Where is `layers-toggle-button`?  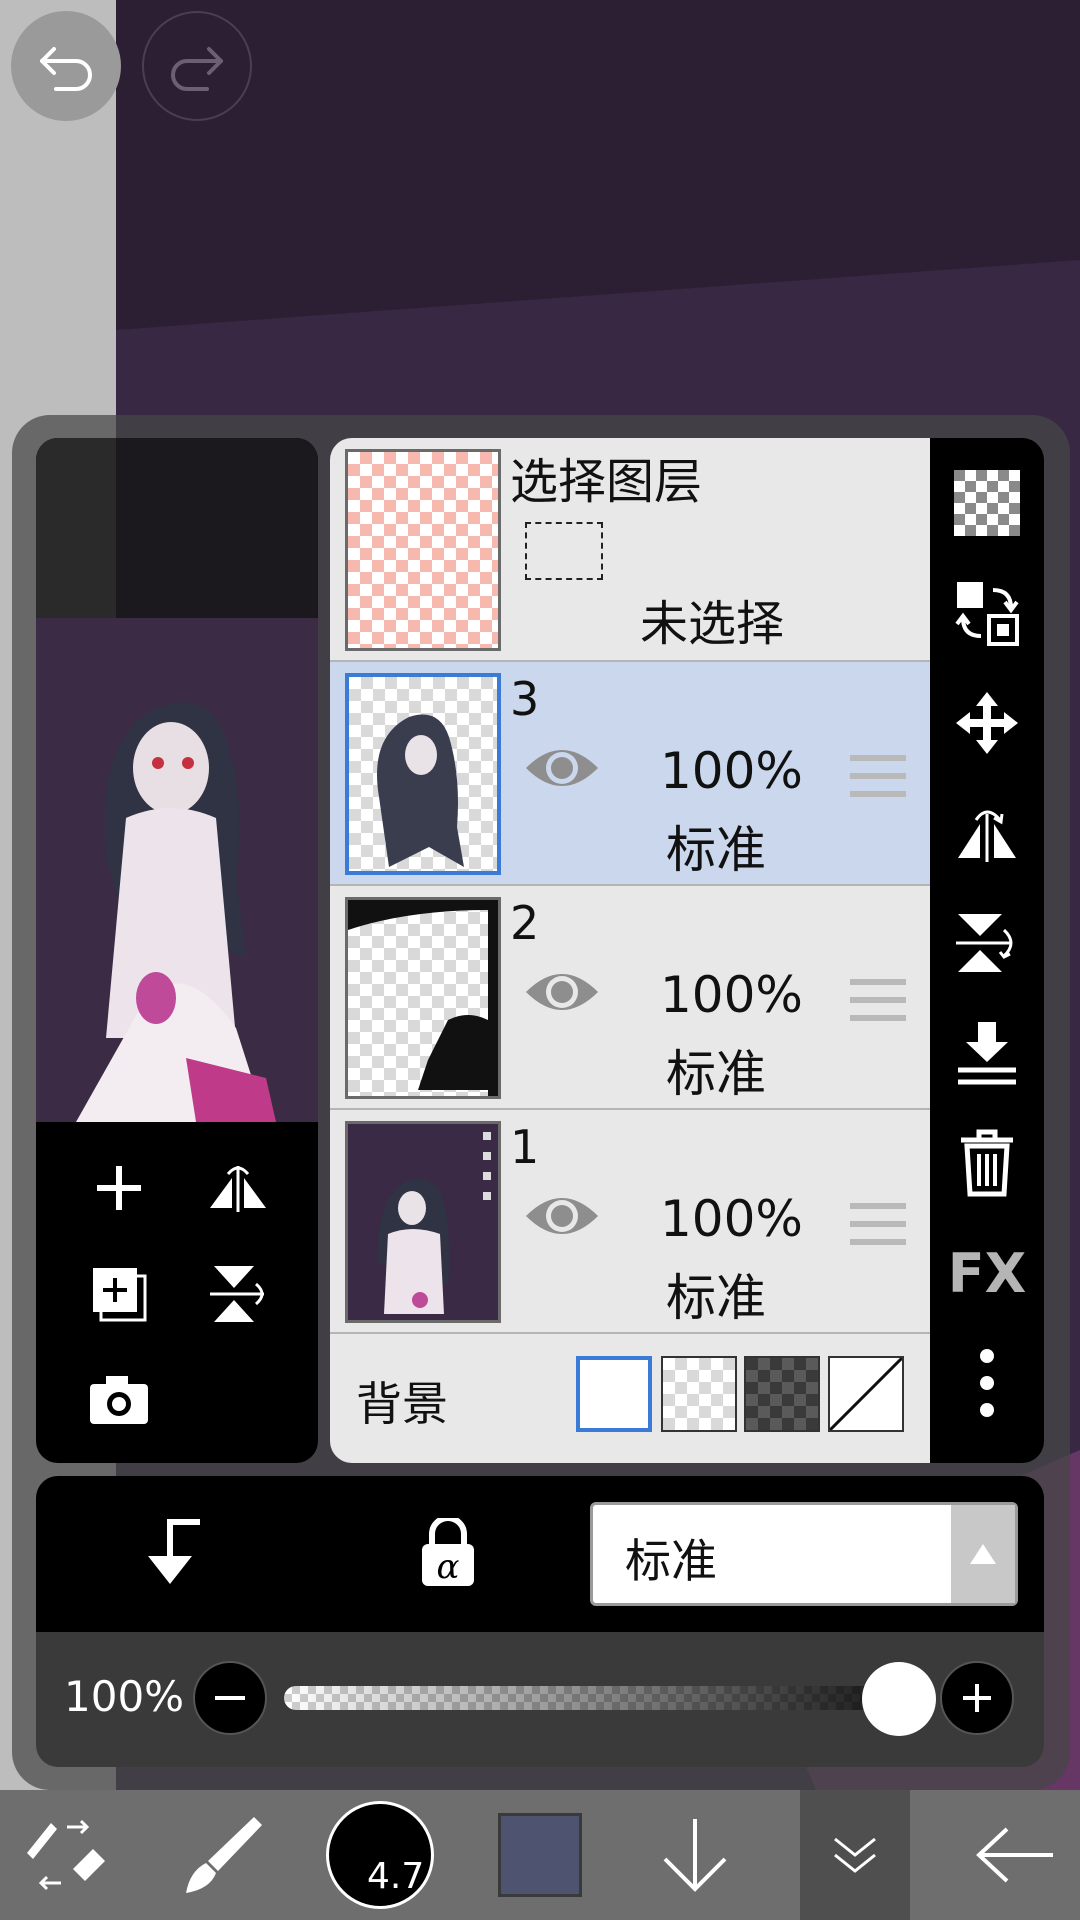
layers-toggle-button is located at coordinates (855, 1855).